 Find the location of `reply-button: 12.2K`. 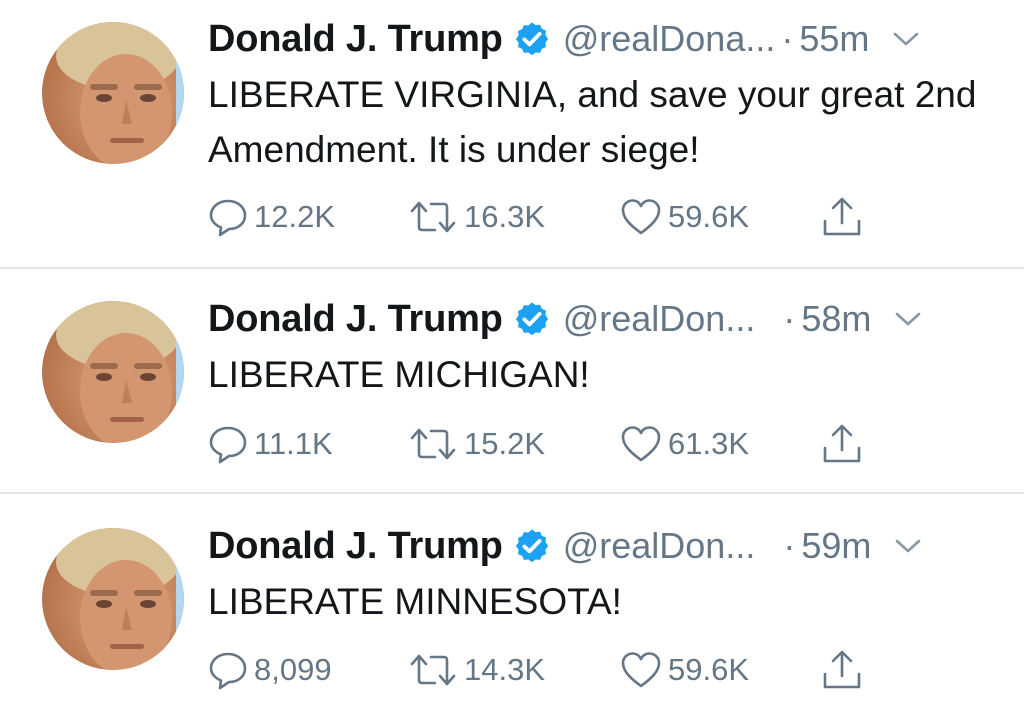

reply-button: 12.2K is located at coordinates (271, 217).